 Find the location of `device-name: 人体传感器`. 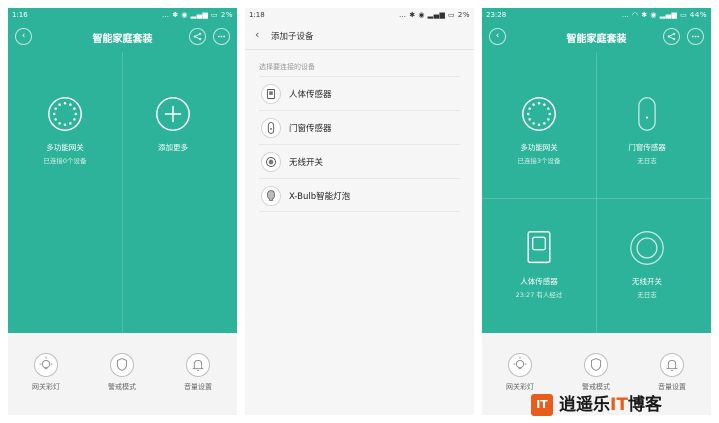

device-name: 人体传感器 is located at coordinates (539, 281).